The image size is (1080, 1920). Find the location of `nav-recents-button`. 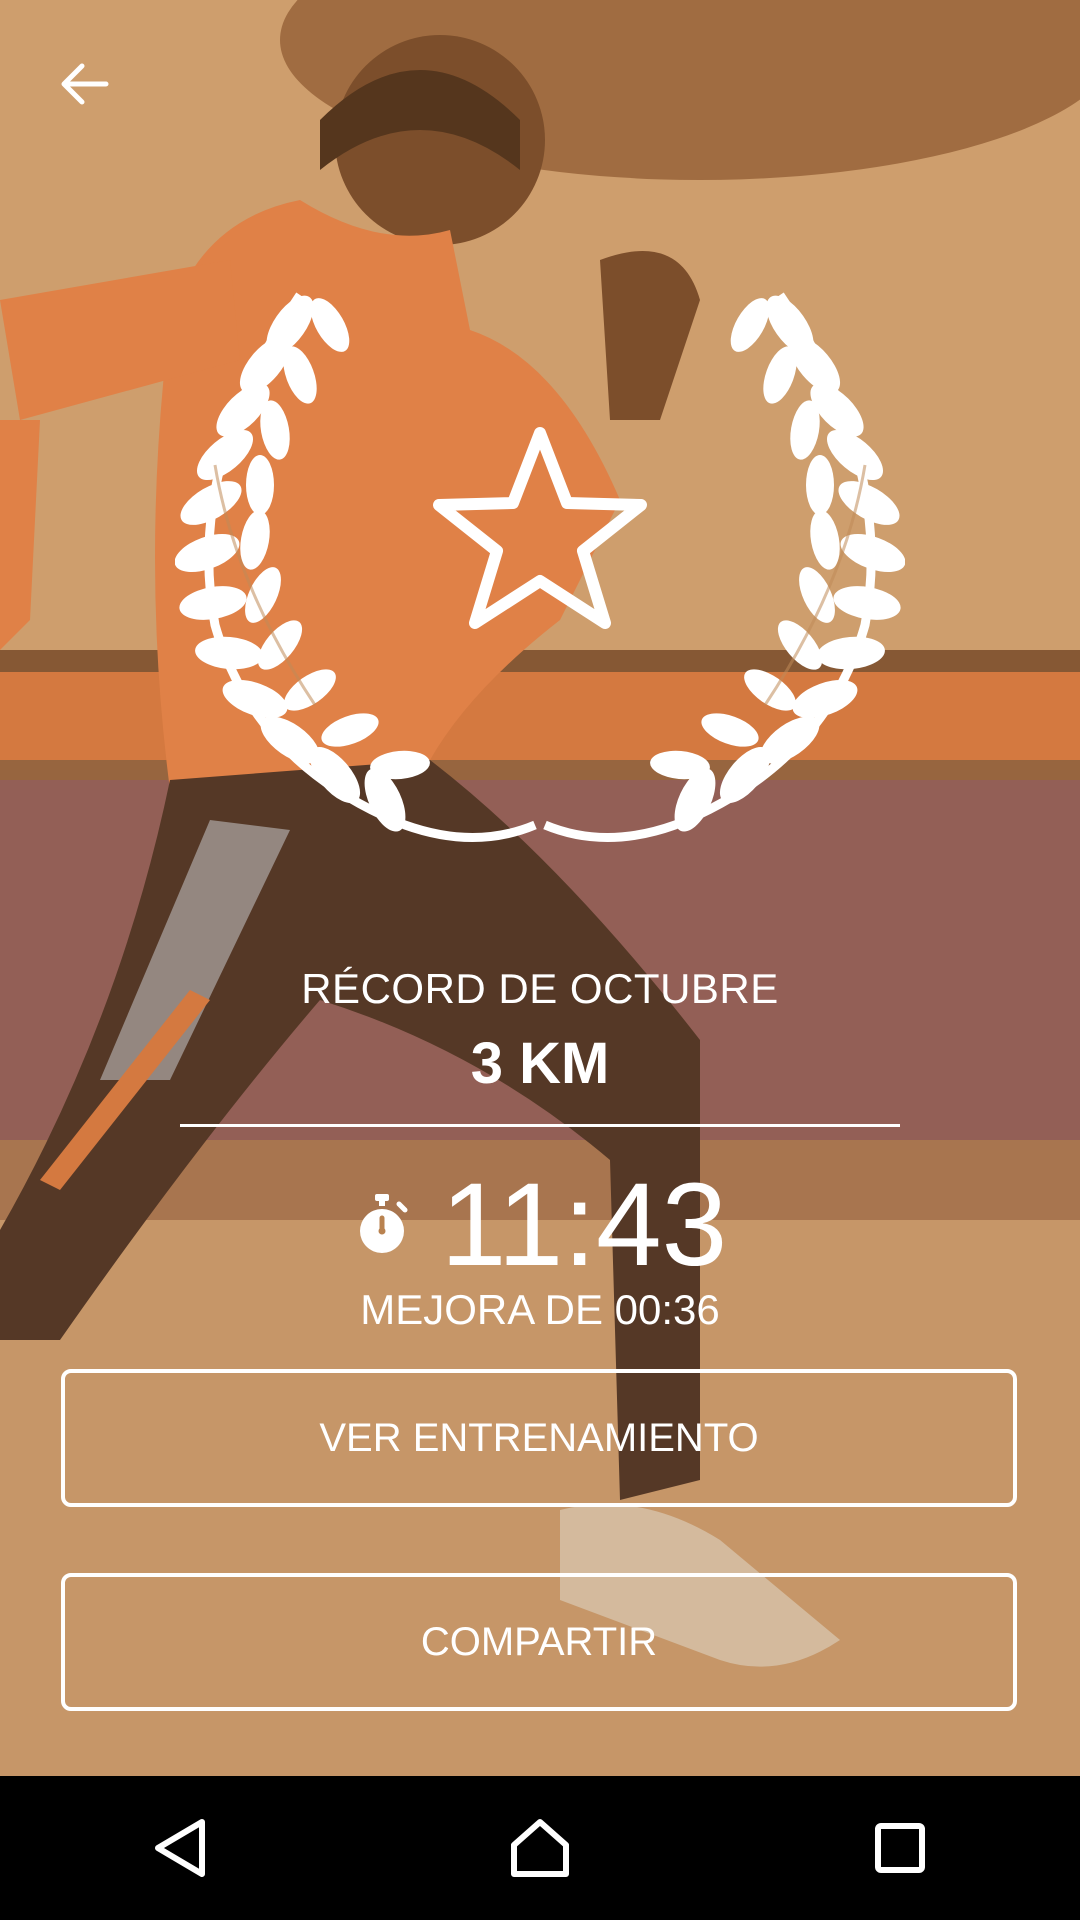

nav-recents-button is located at coordinates (900, 1848).